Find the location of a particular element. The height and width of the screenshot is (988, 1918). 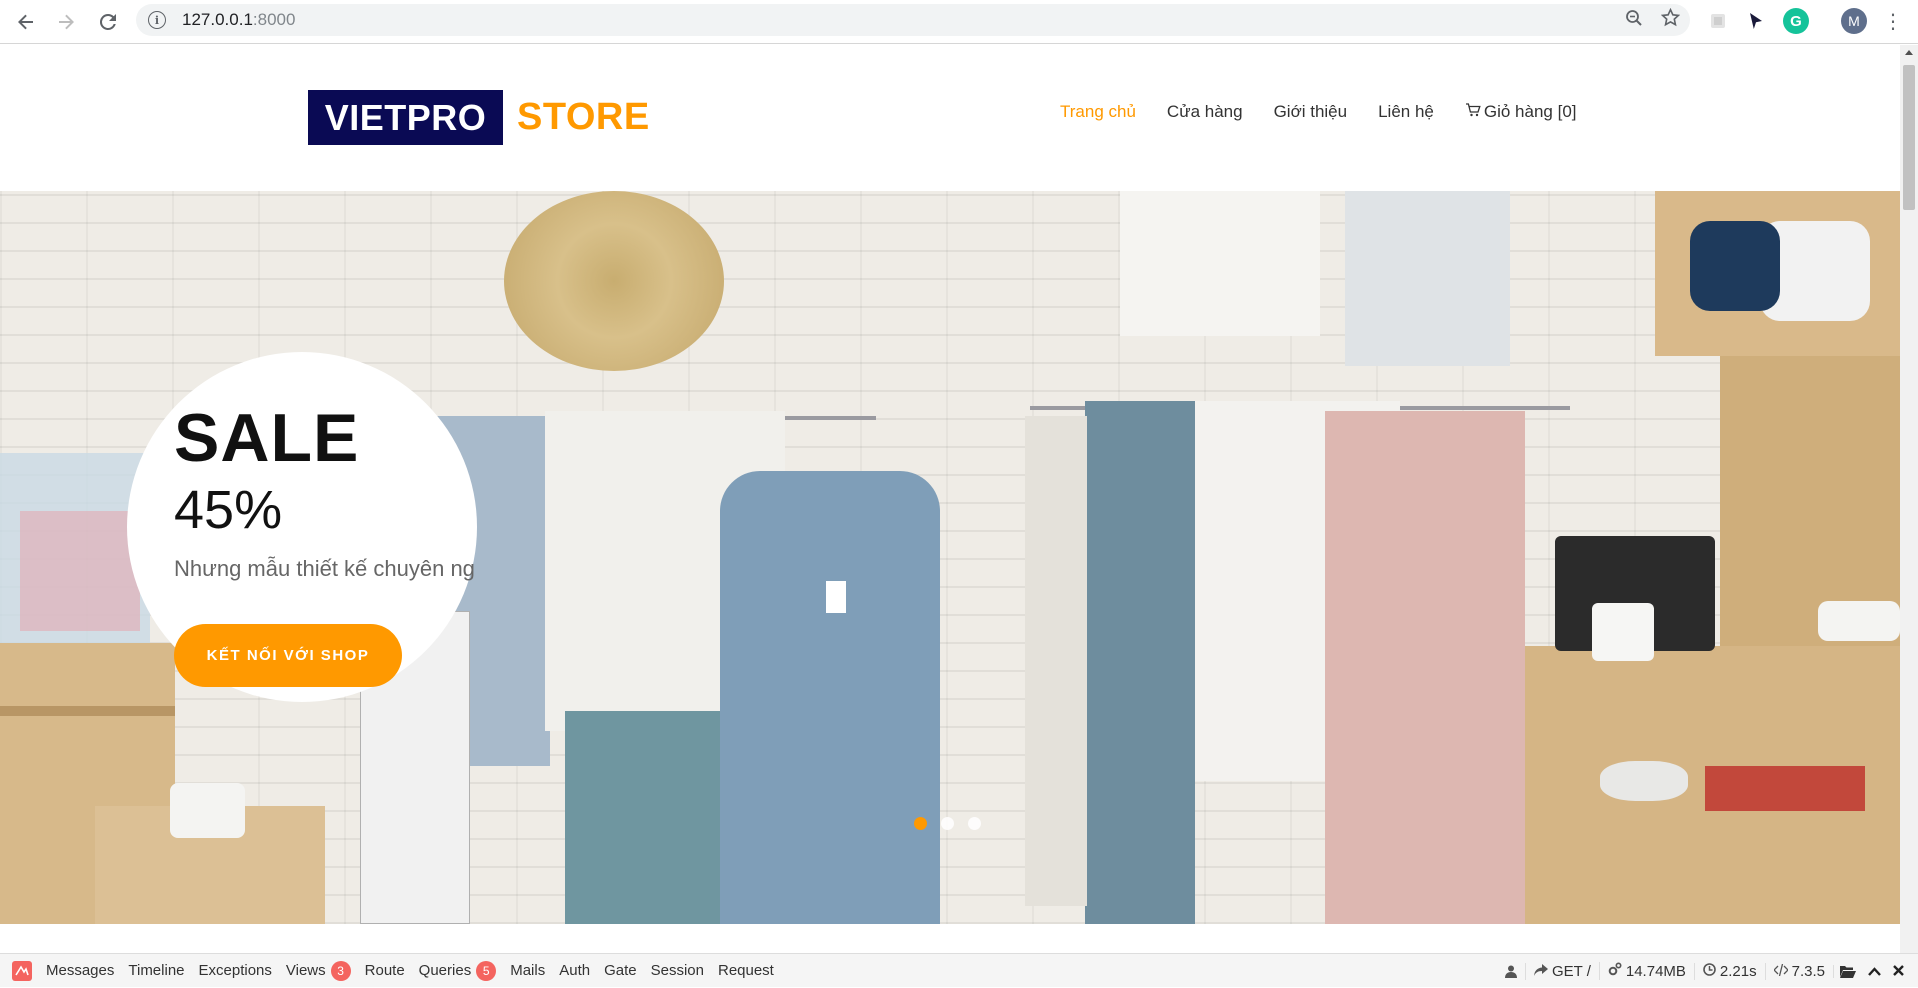

debugbar-tab-auth: Auth is located at coordinates (574, 970).